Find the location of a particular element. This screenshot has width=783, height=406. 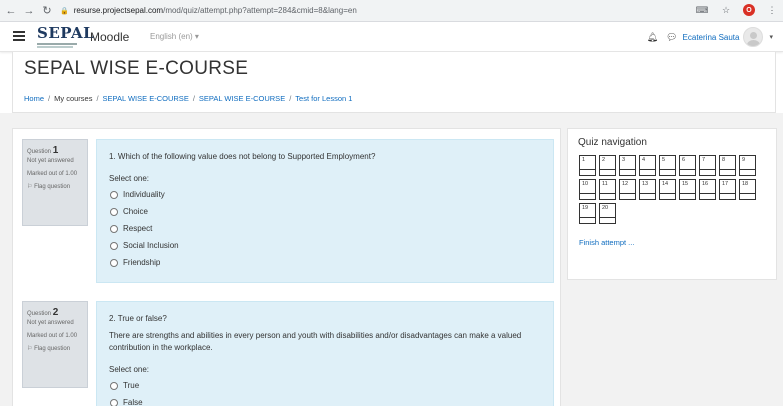

forward-icon: → is located at coordinates (29, 11).